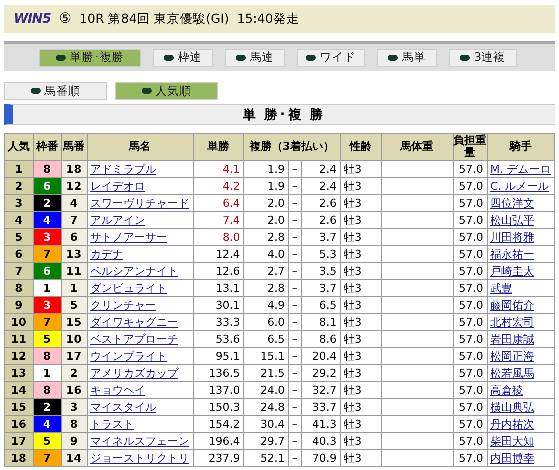  I want to click on table-cell: 154.2, so click(218, 424).